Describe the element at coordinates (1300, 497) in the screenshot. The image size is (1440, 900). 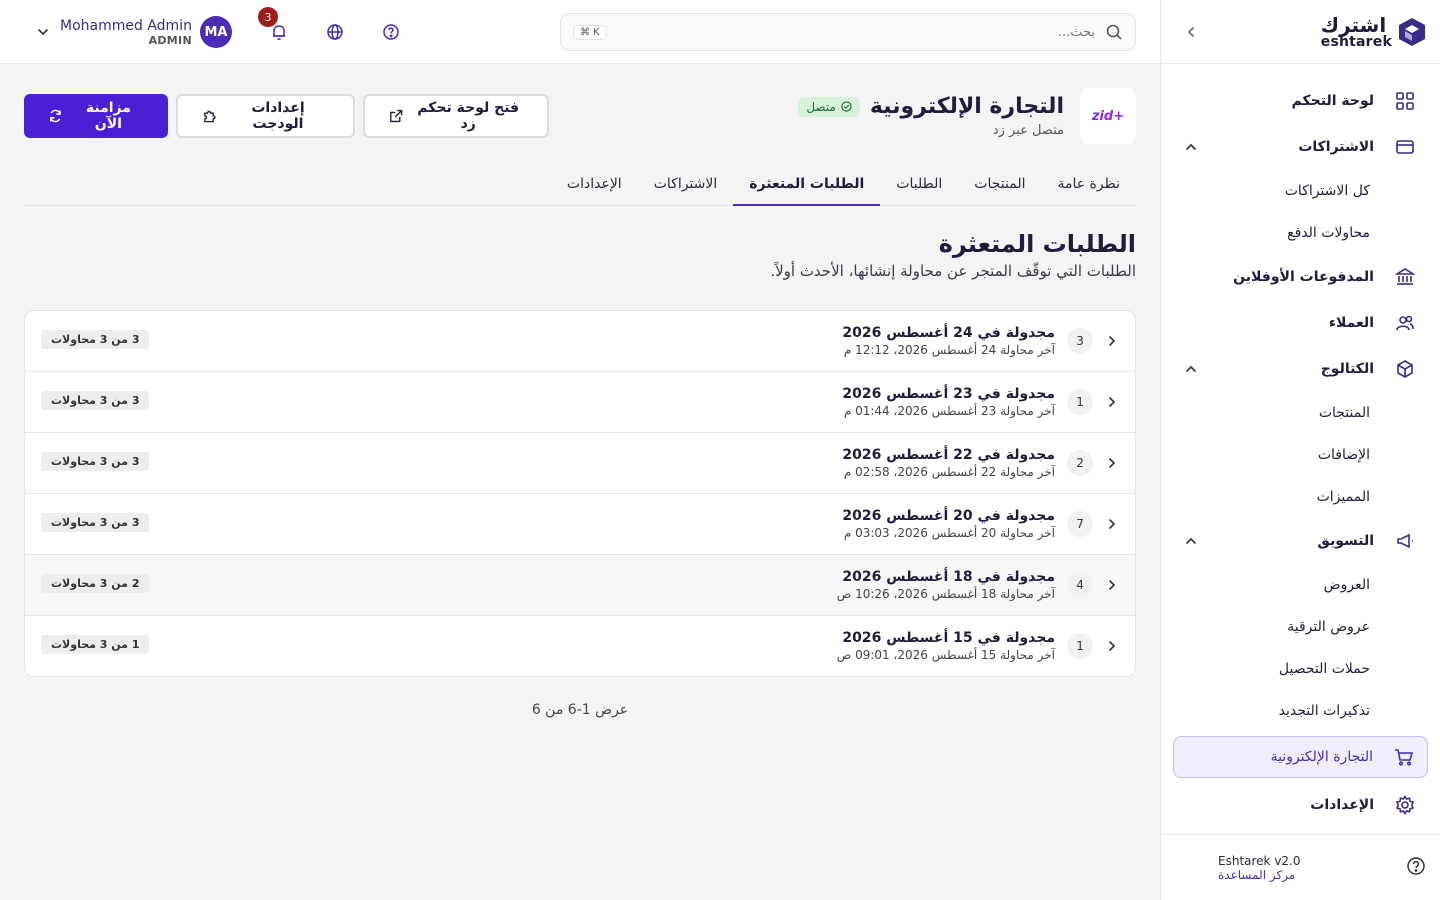
I see `sidebar-subitem-features: المميزات` at that location.